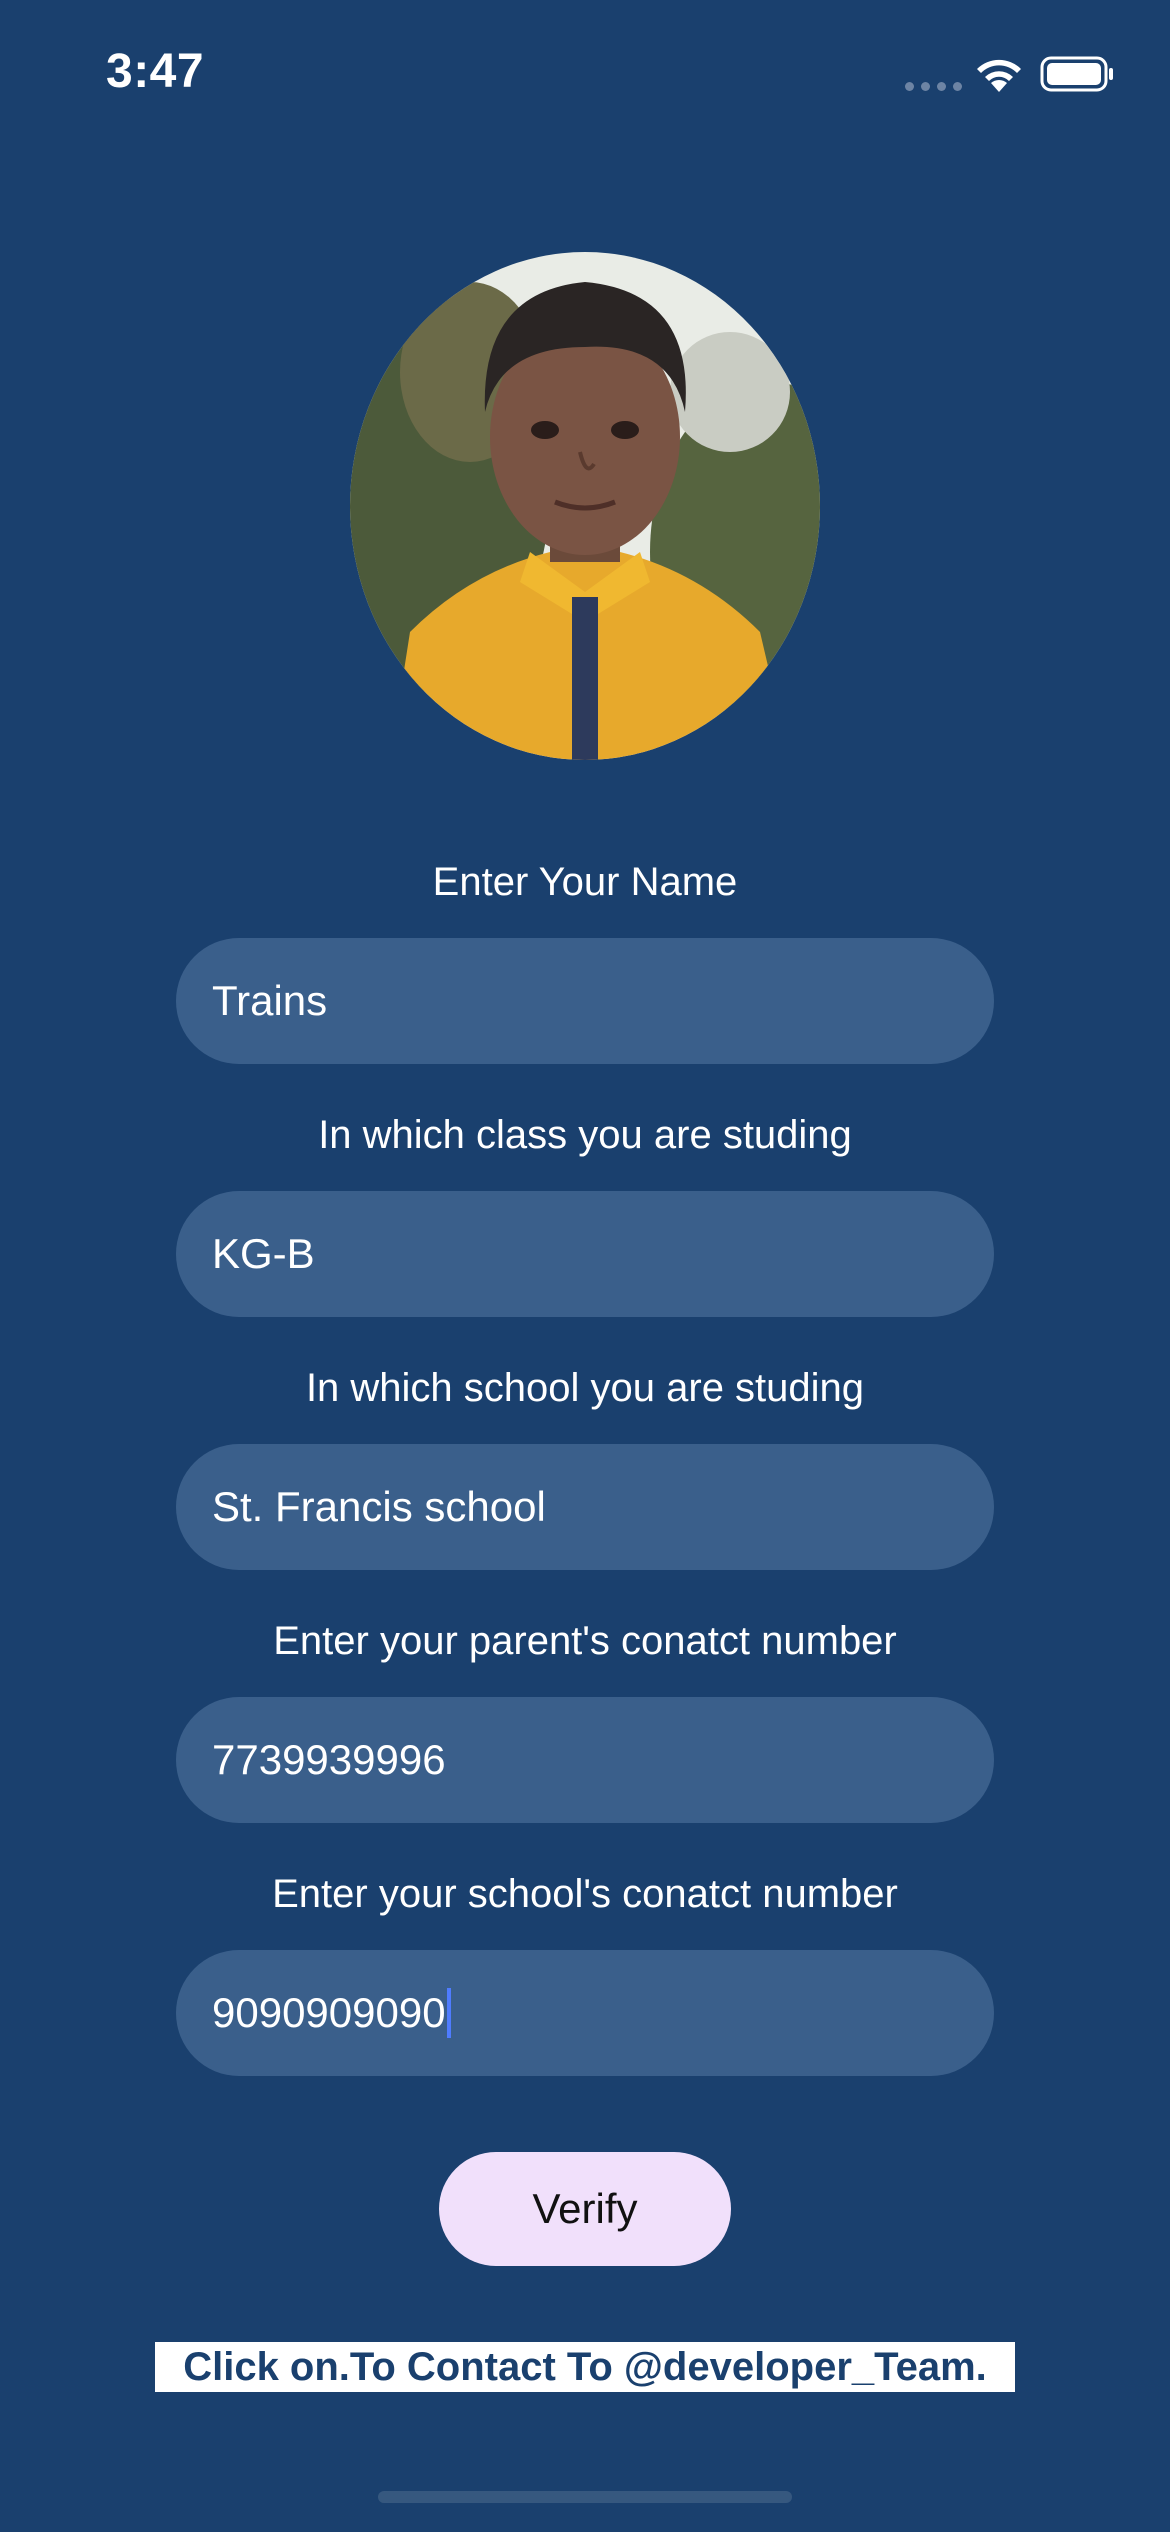  What do you see at coordinates (585, 1135) in the screenshot?
I see `class-label: In which class you are studing` at bounding box center [585, 1135].